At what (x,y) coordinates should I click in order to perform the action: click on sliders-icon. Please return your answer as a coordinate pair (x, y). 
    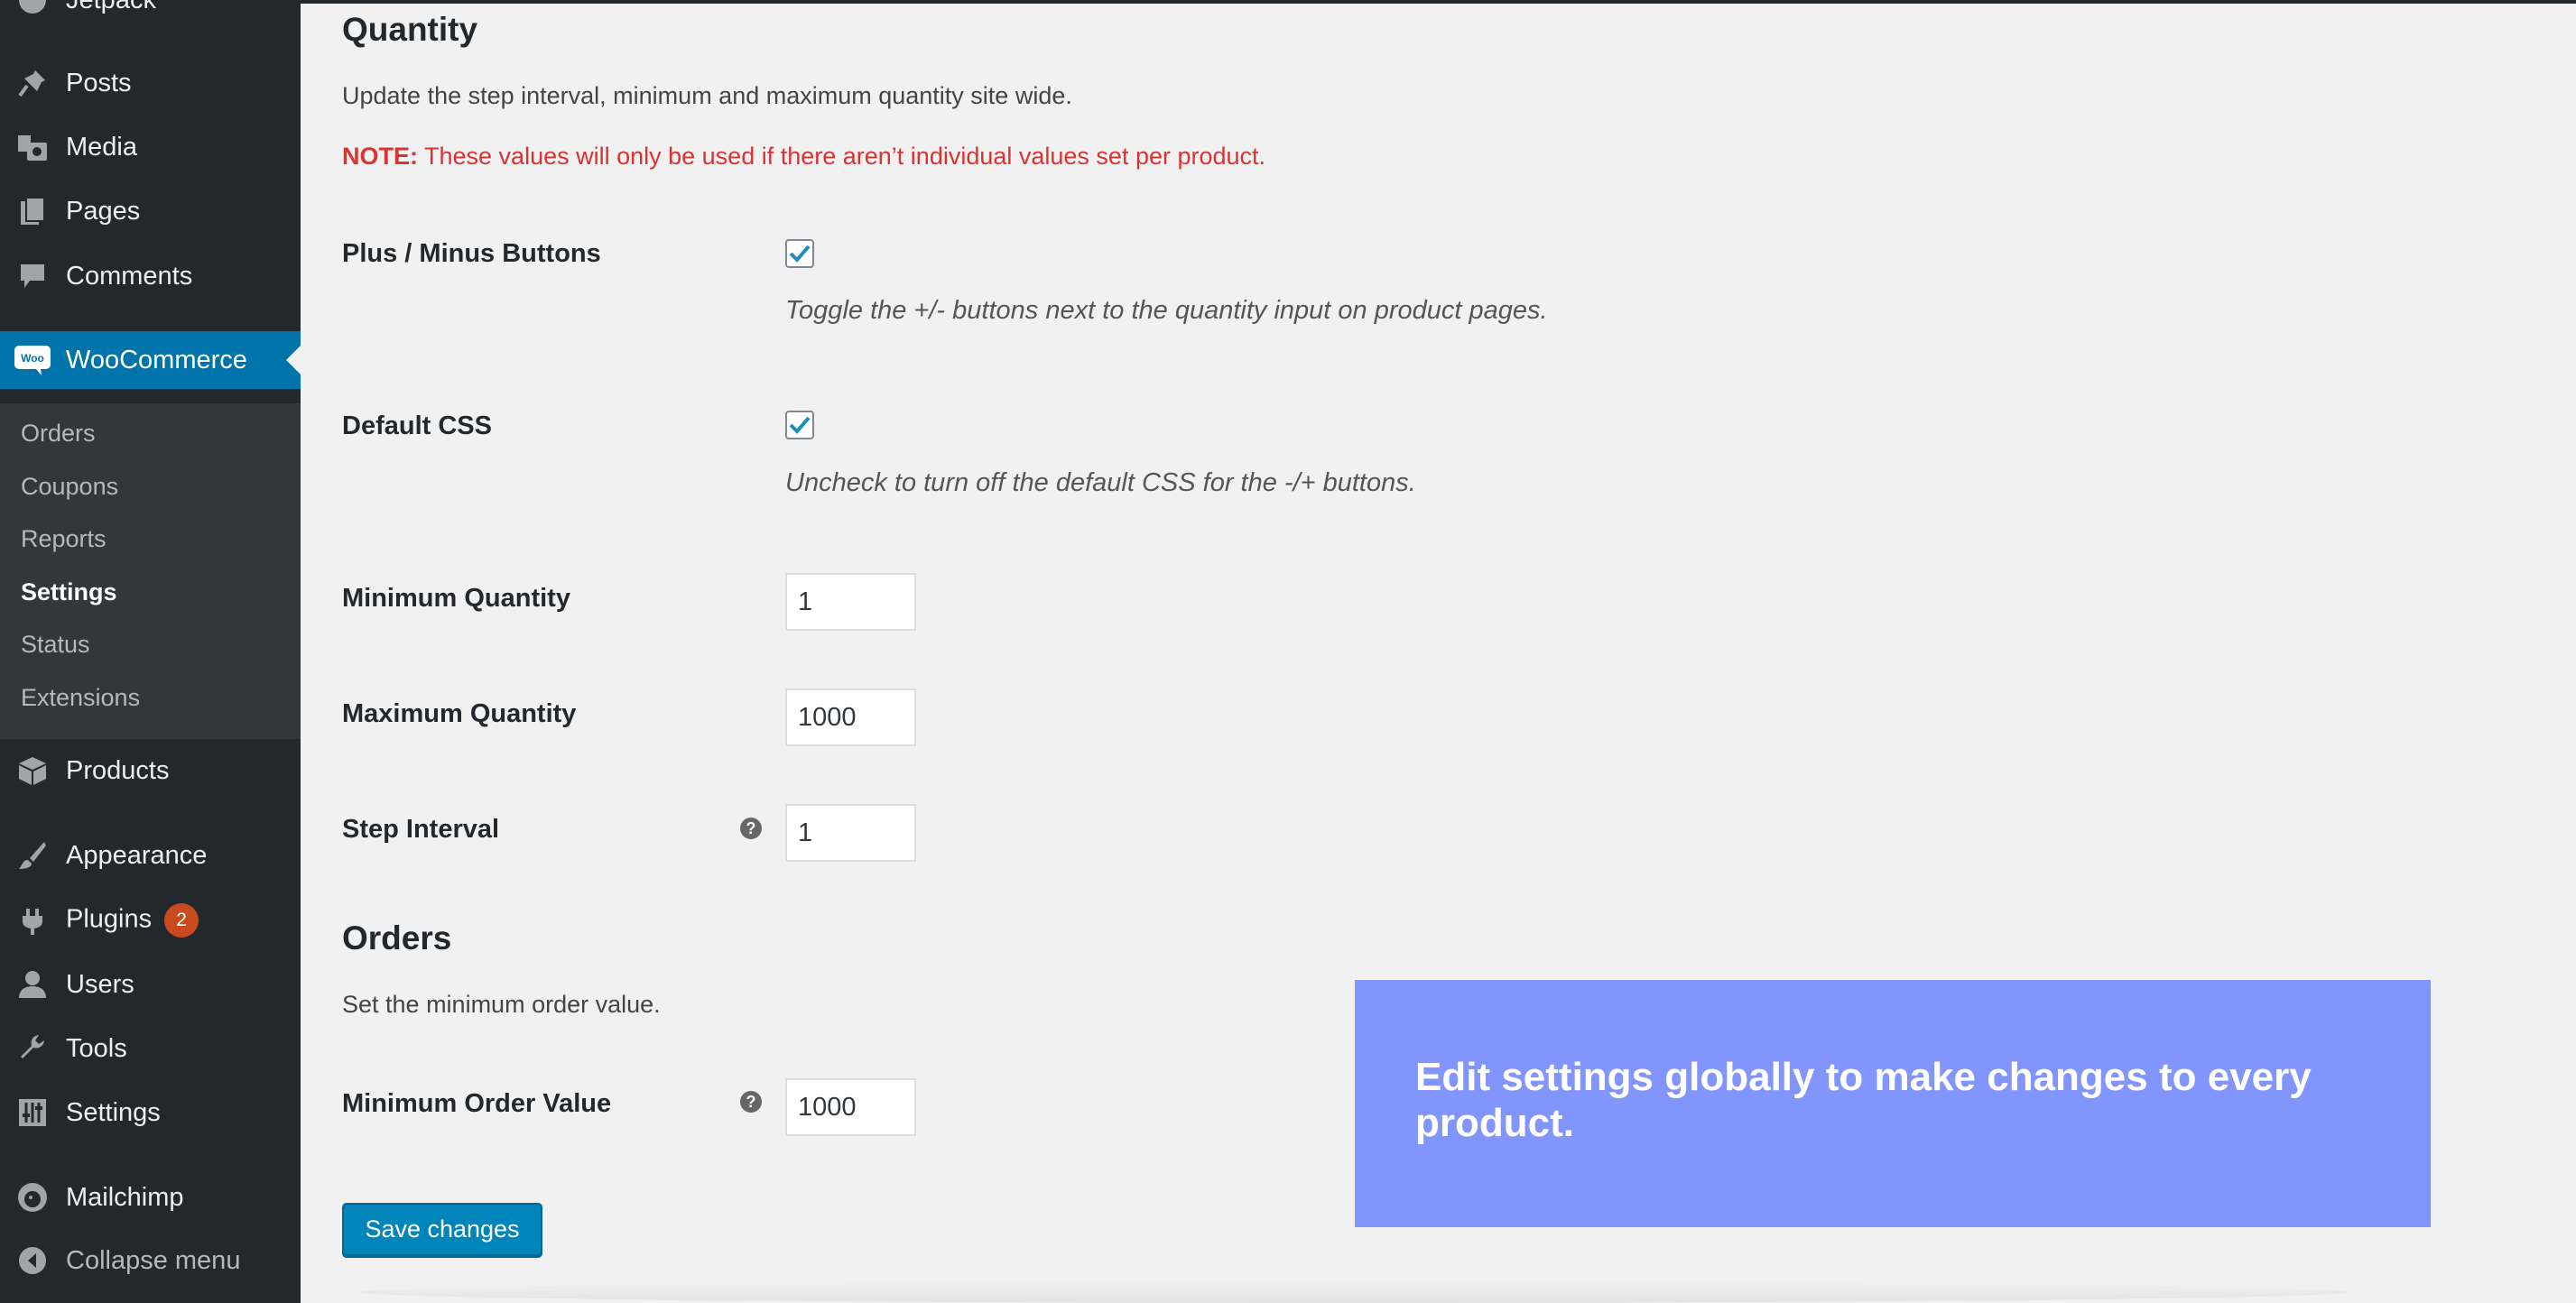
    Looking at the image, I should click on (32, 1113).